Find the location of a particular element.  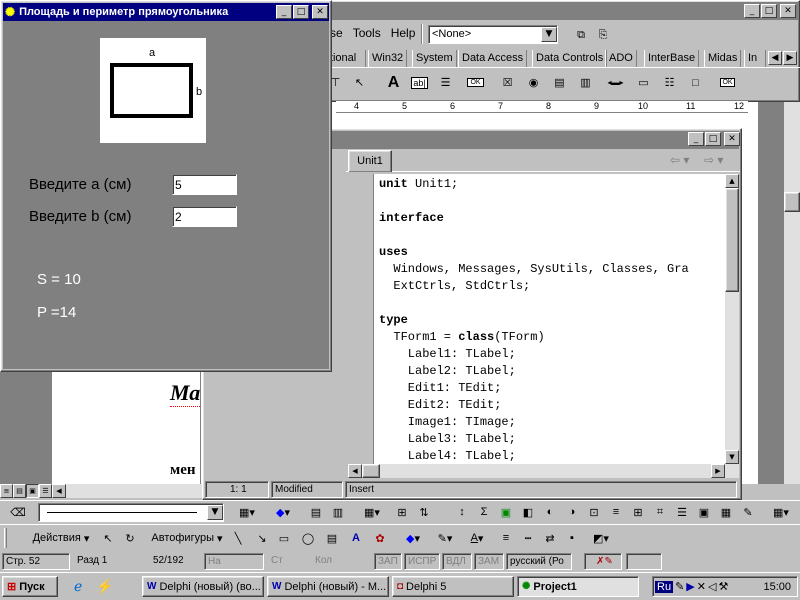

align-icon: ▥ is located at coordinates (338, 512).